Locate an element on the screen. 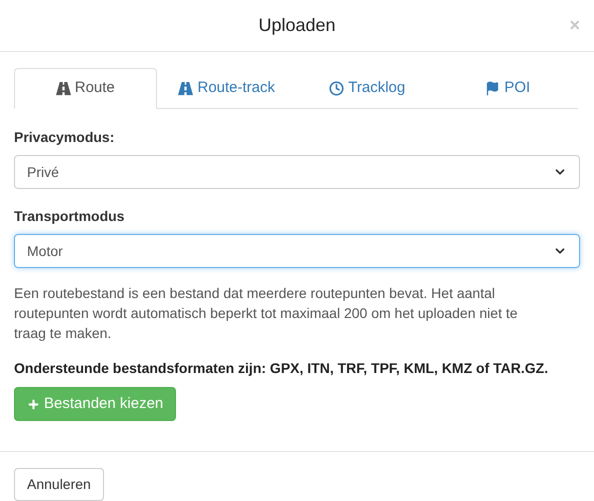  choose-files-button: Bestanden kiezen is located at coordinates (95, 404).